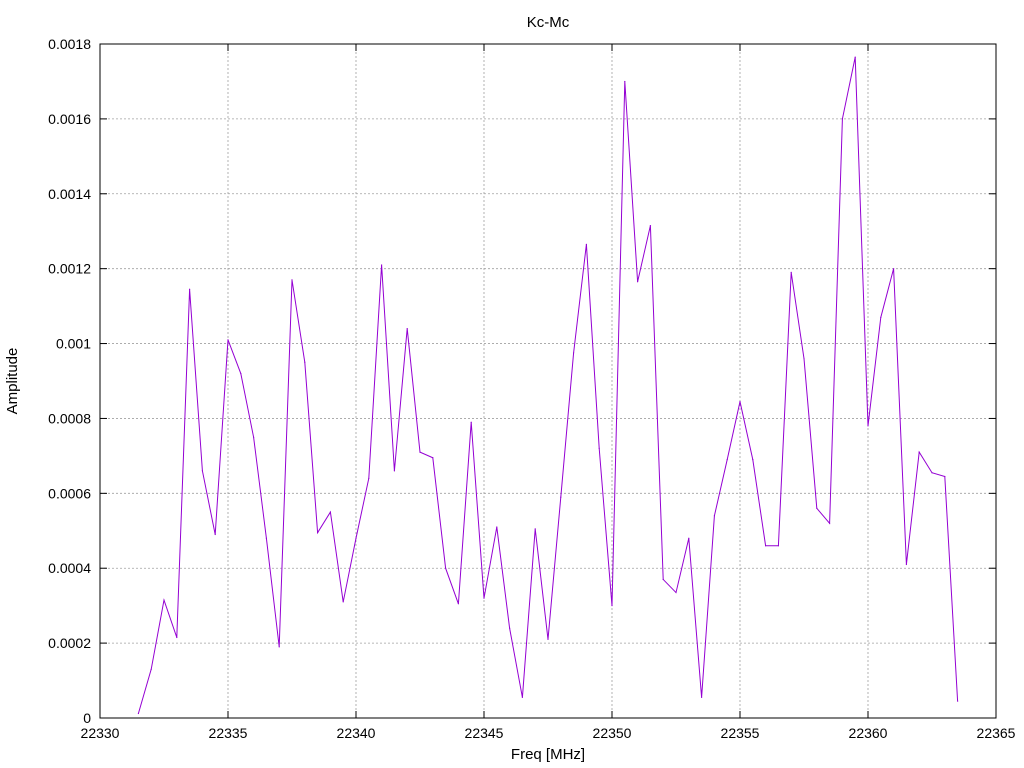 The height and width of the screenshot is (768, 1024). I want to click on x-tick-label: 22345, so click(484, 733).